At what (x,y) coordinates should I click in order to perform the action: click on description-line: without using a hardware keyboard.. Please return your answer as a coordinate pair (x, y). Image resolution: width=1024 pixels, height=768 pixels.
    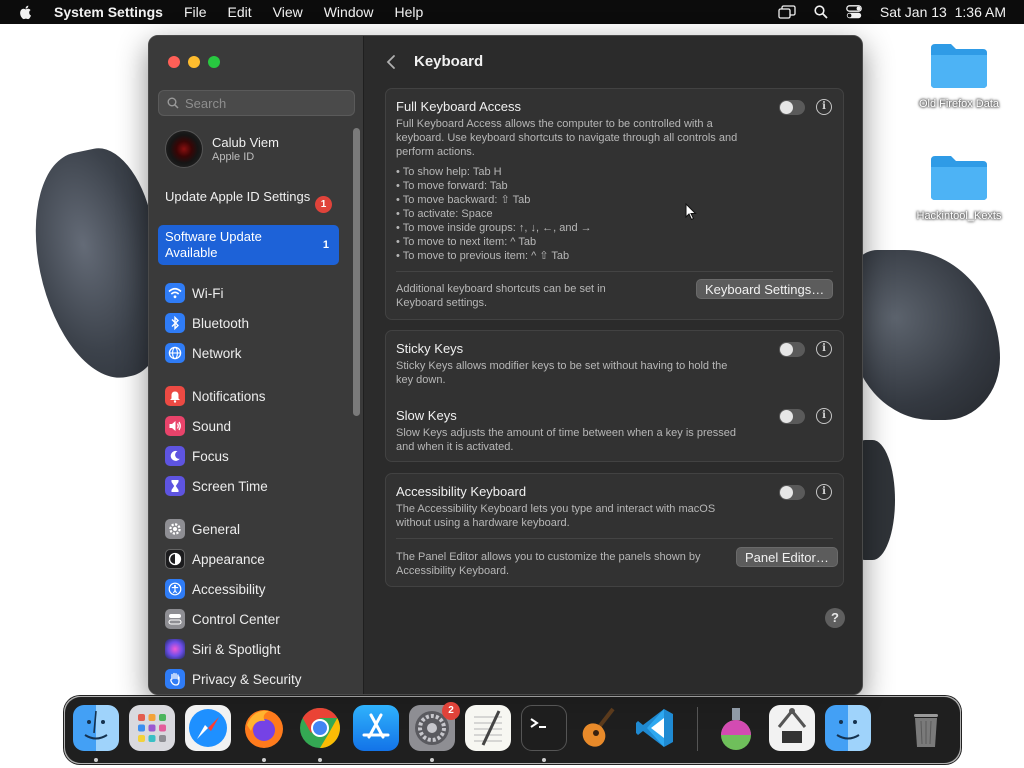
    Looking at the image, I should click on (483, 523).